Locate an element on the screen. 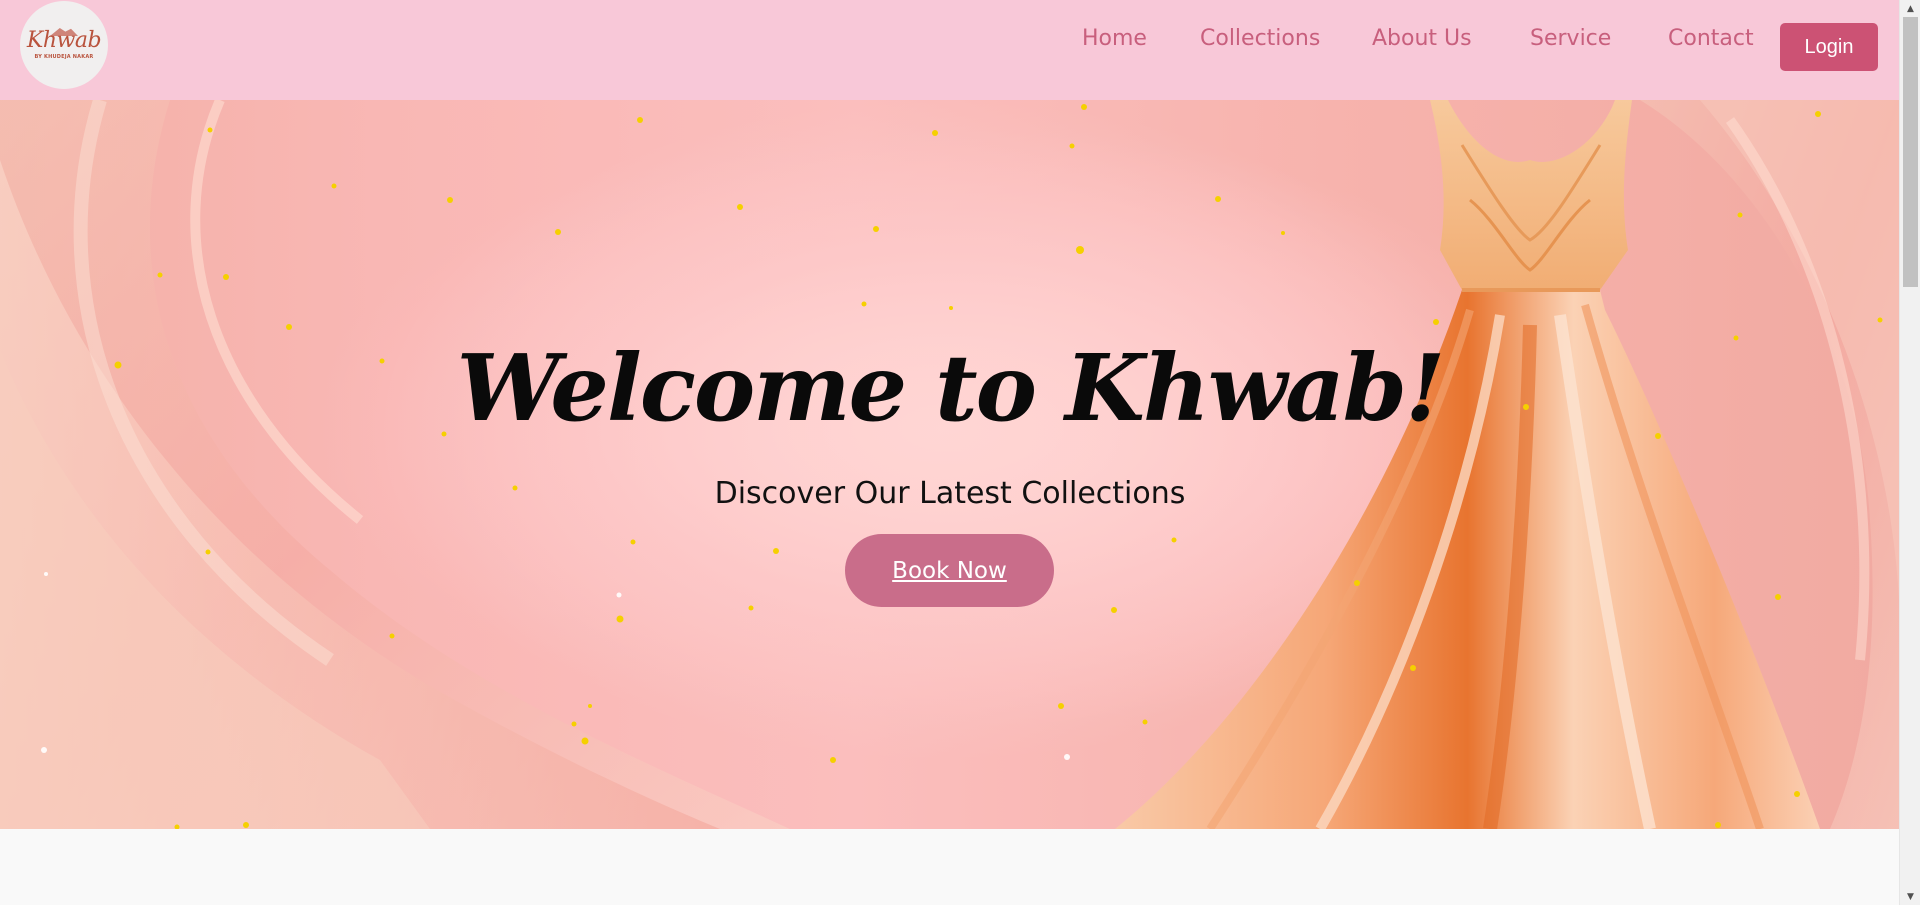 The image size is (1920, 905). chevron-up-icon: ▲ is located at coordinates (1910, 8).